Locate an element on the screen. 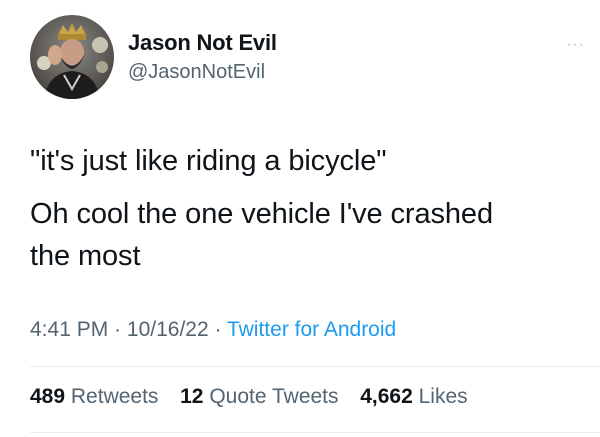  avatar-illustration is located at coordinates (72, 61).